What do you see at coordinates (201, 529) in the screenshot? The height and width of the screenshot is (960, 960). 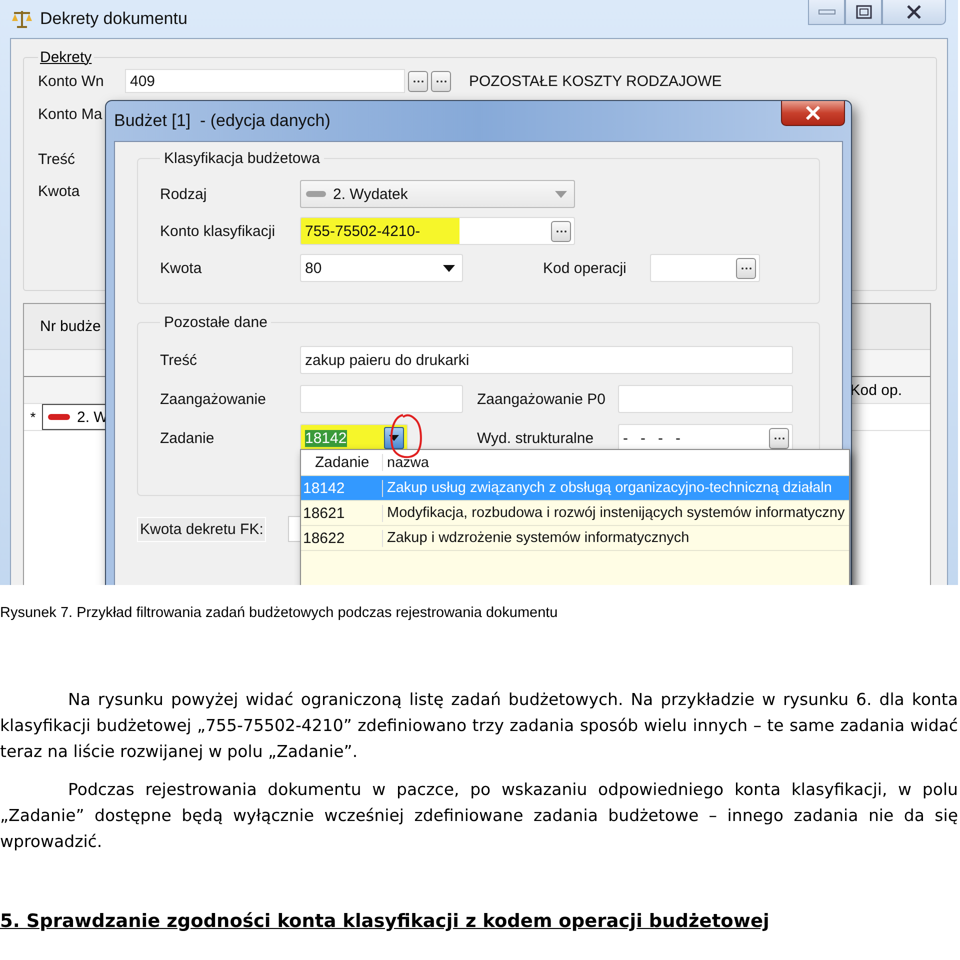 I see `field-label: Kwota dekretu FK:` at bounding box center [201, 529].